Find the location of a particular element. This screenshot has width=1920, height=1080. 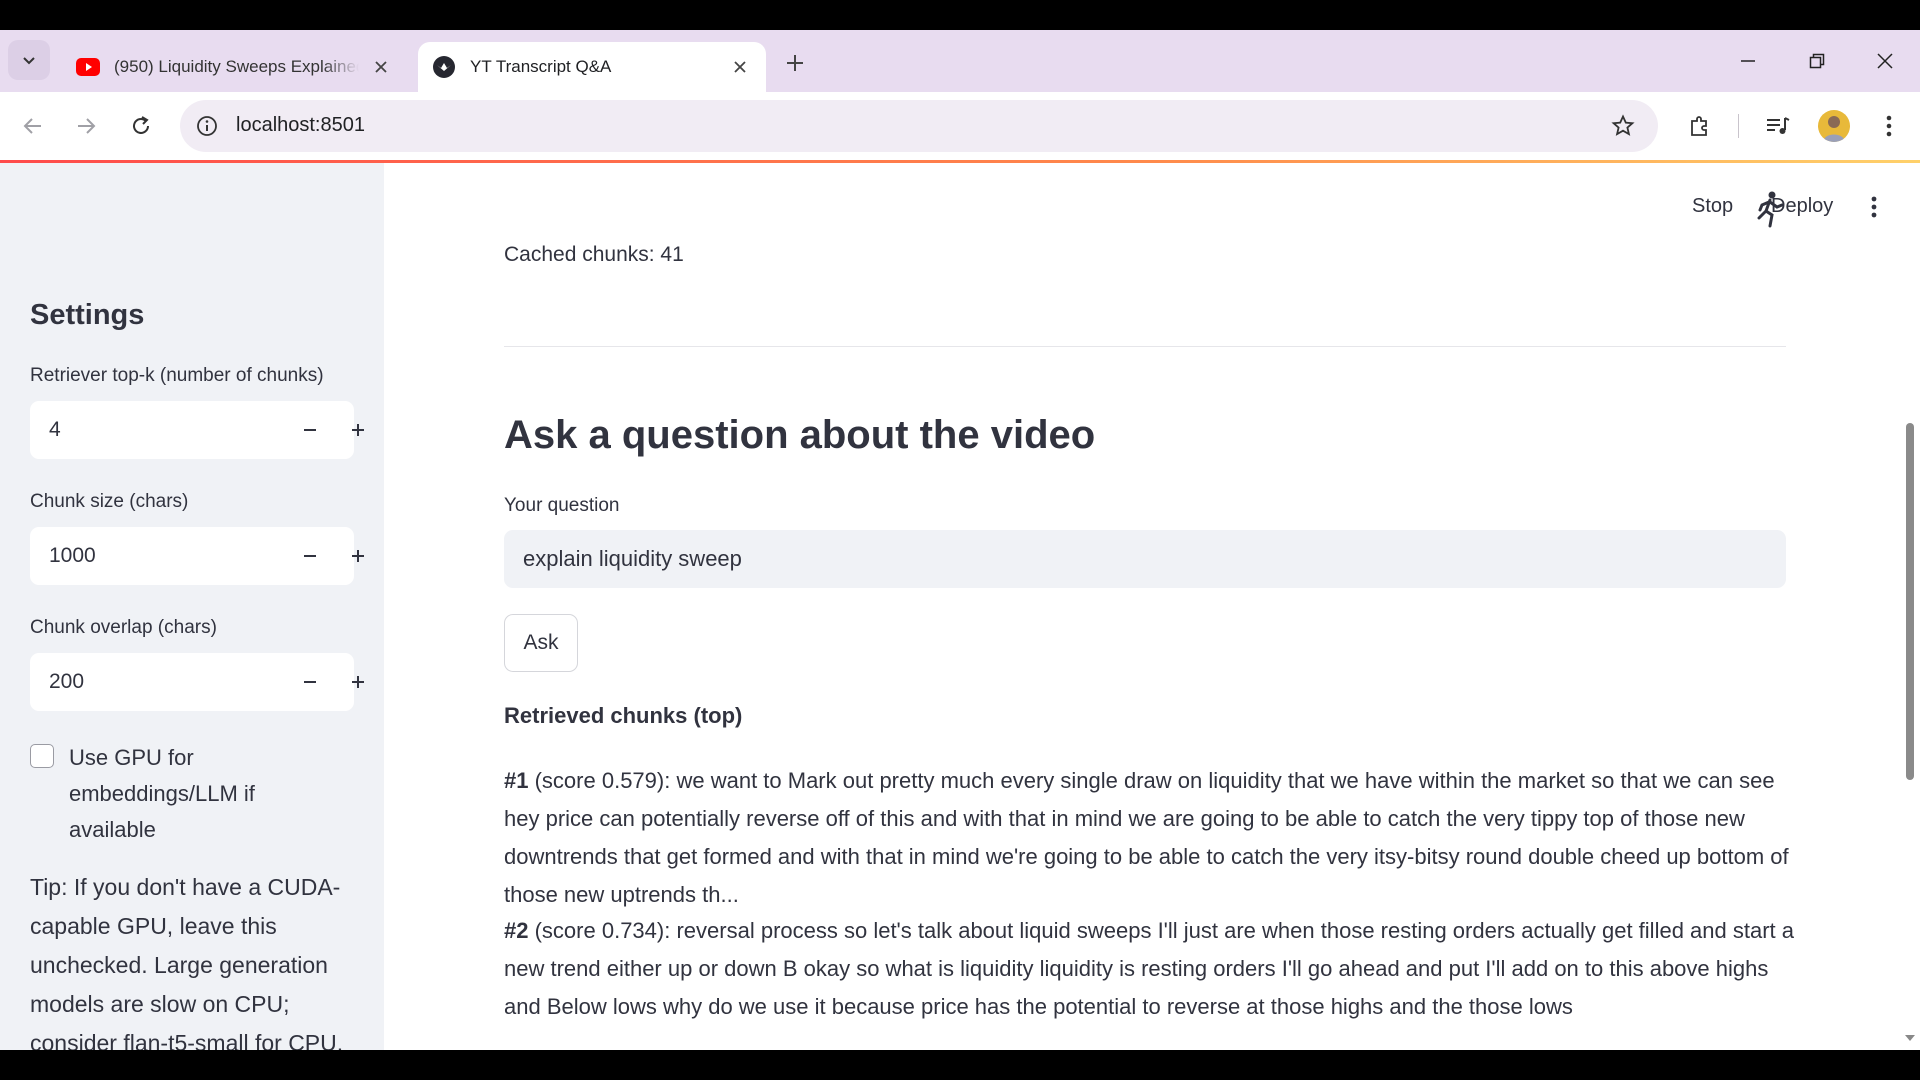

scrollbar-thumb is located at coordinates (1910, 601).